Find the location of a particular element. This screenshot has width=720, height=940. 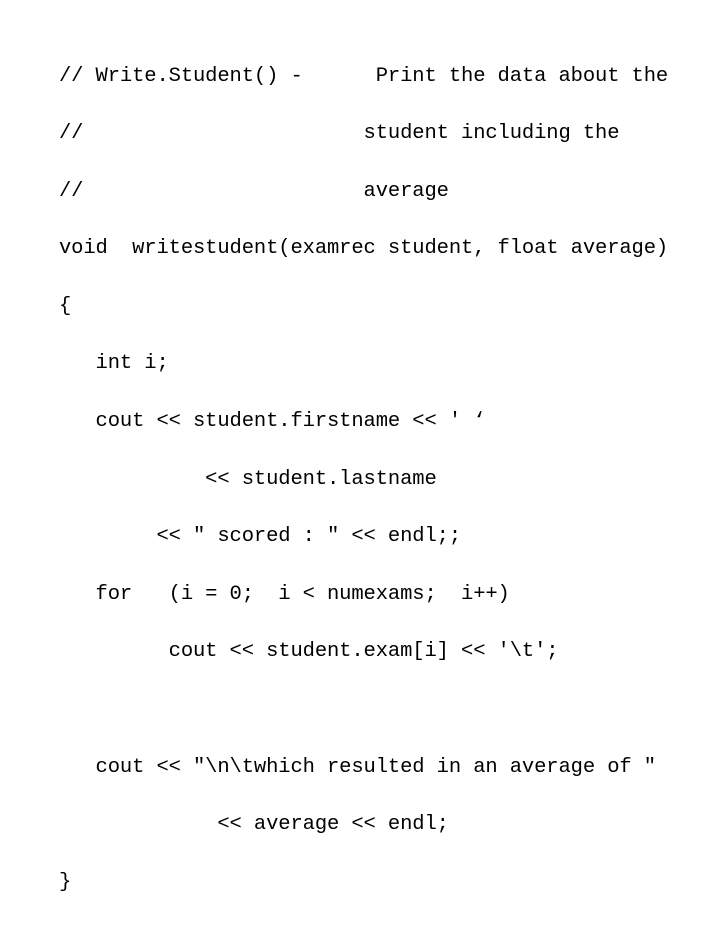

code-line: // average is located at coordinates (254, 191).